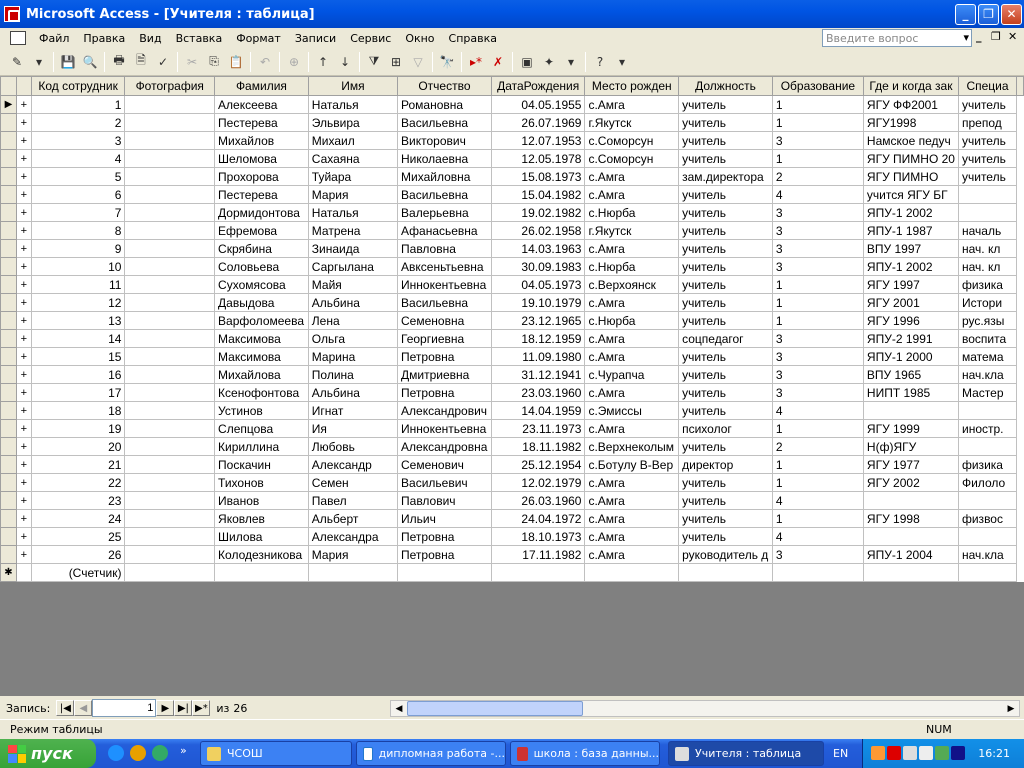 The height and width of the screenshot is (768, 1024). Describe the element at coordinates (353, 356) in the screenshot. I see `table-cell: Марина` at that location.